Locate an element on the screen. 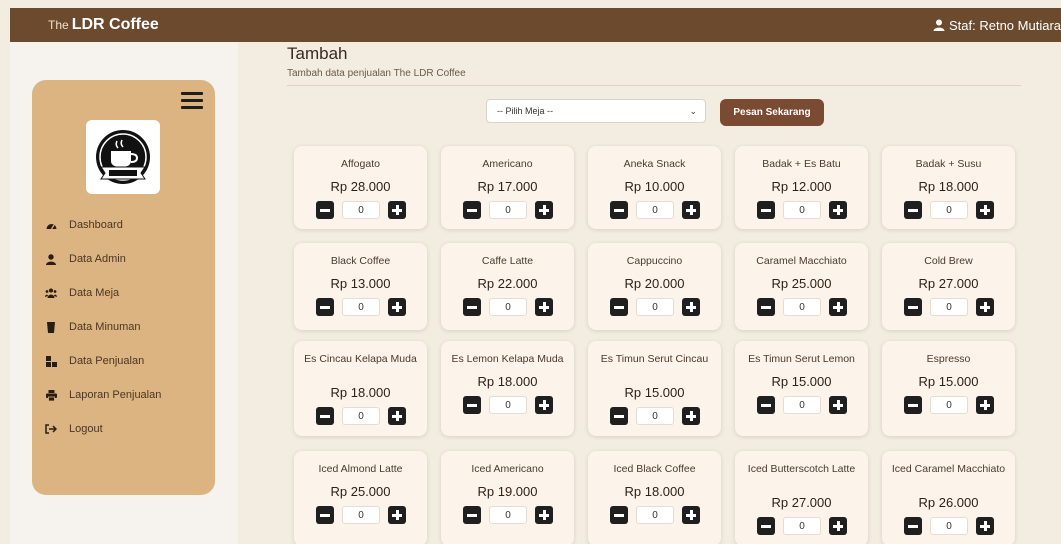 The height and width of the screenshot is (544, 1061). sidebar-item-data-admin: Data Admin is located at coordinates (123, 259).